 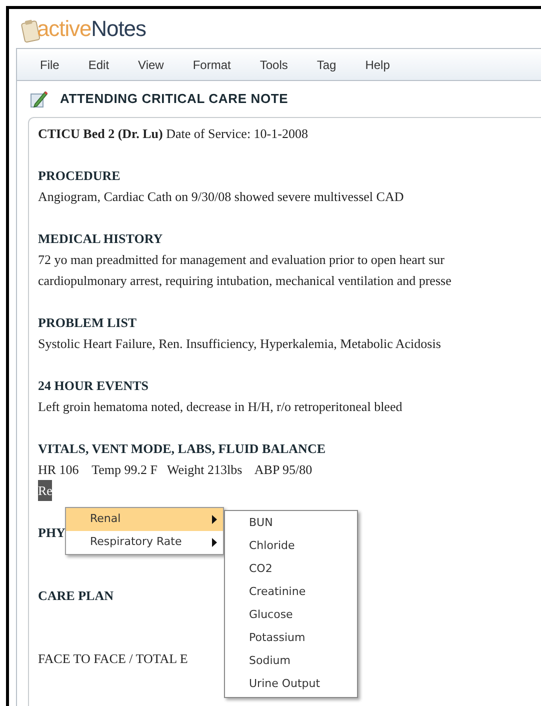 What do you see at coordinates (99, 65) in the screenshot?
I see `menu-item: Edit` at bounding box center [99, 65].